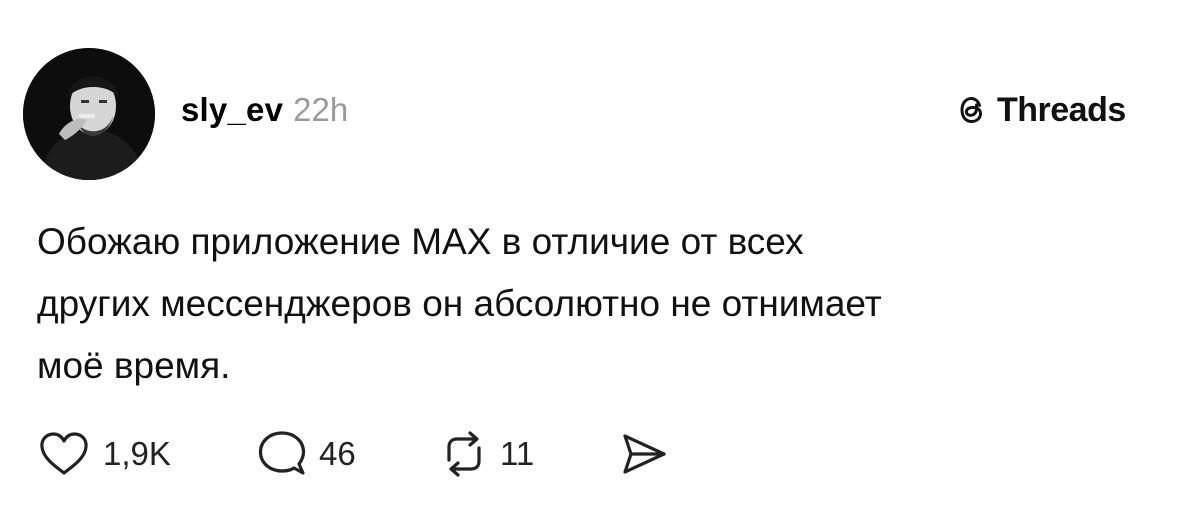  Describe the element at coordinates (321, 109) in the screenshot. I see `post-timestamp: 22h` at that location.